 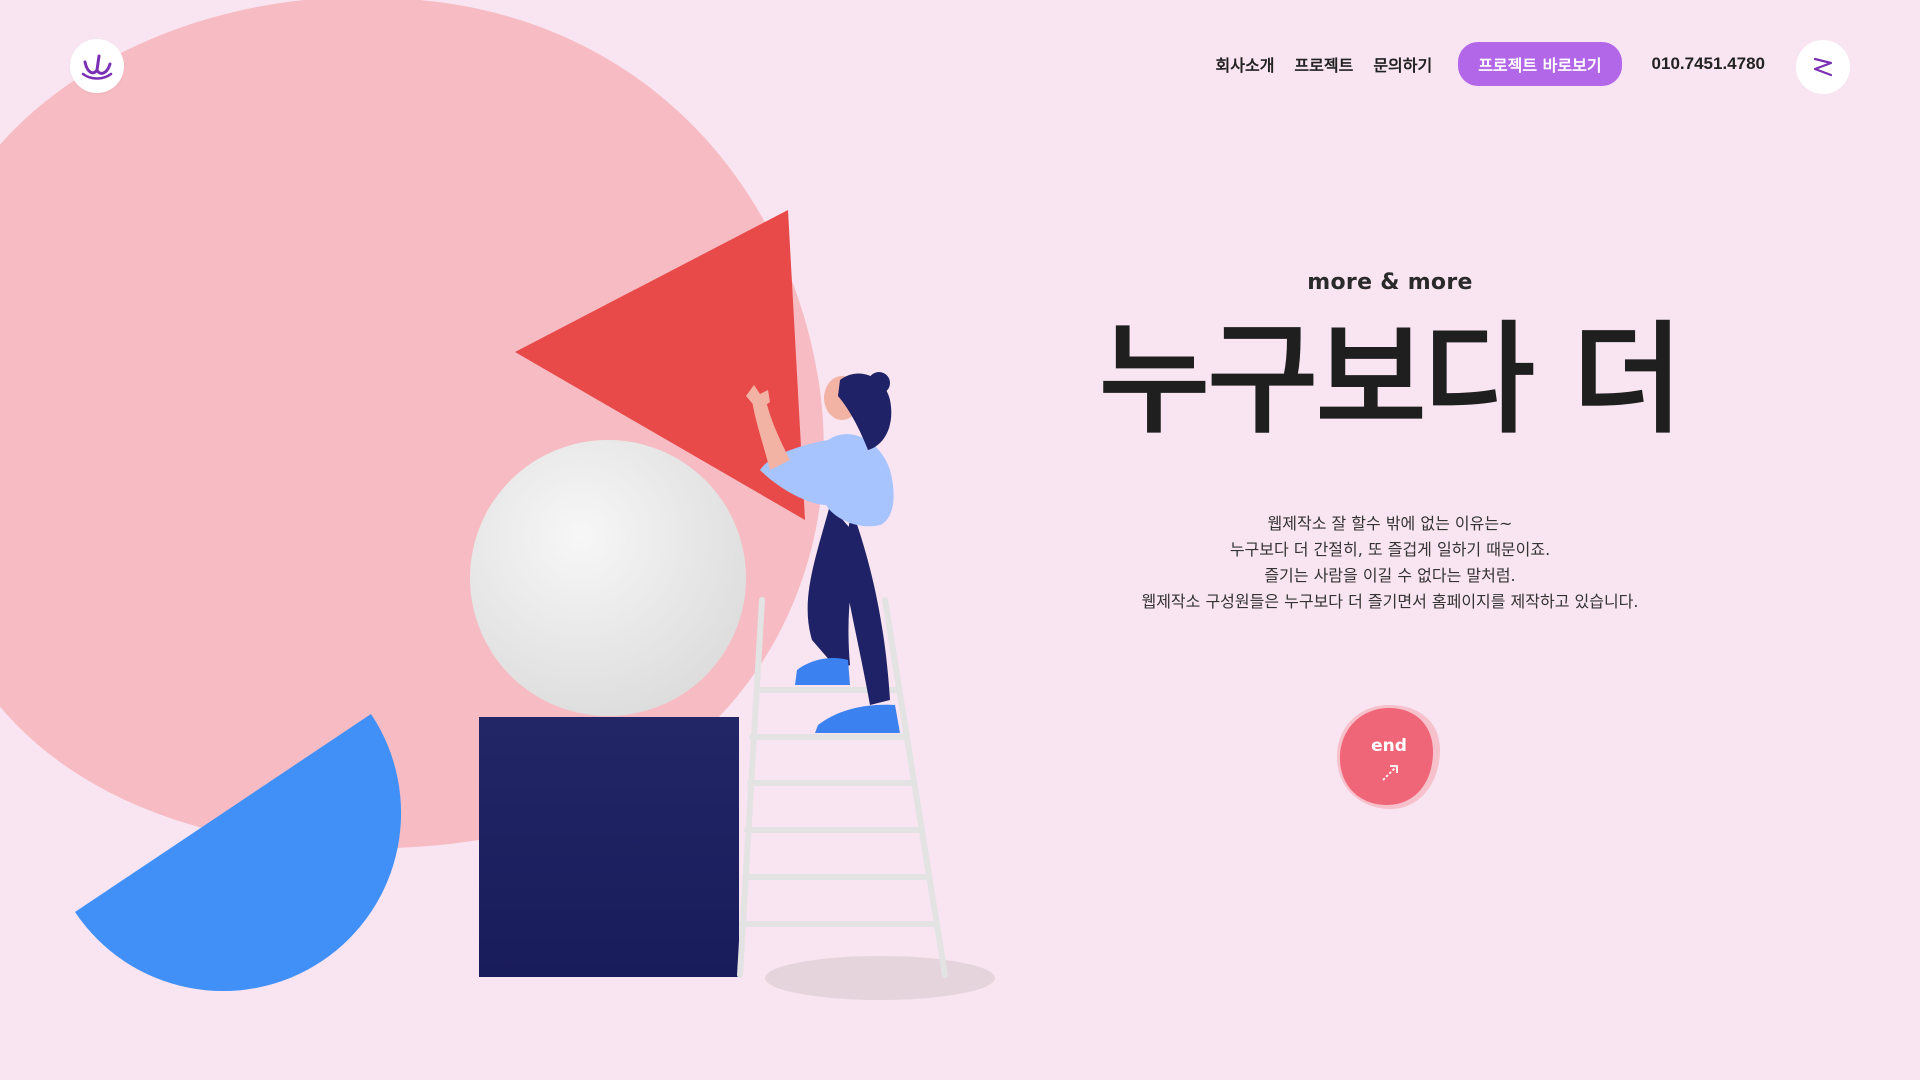 What do you see at coordinates (1390, 575) in the screenshot?
I see `hero-desc-line: 즐기는 사람을 이길 수 없다는 말처럼.` at bounding box center [1390, 575].